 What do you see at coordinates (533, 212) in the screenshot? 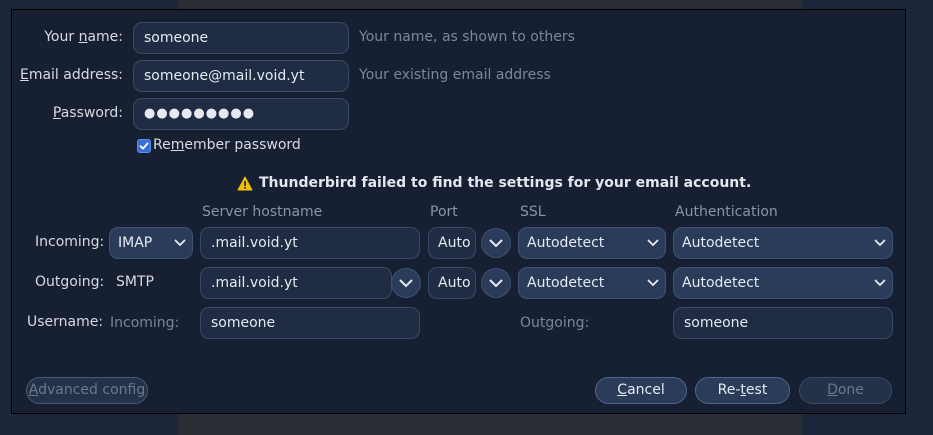
I see `column-ssl: SSL` at bounding box center [533, 212].